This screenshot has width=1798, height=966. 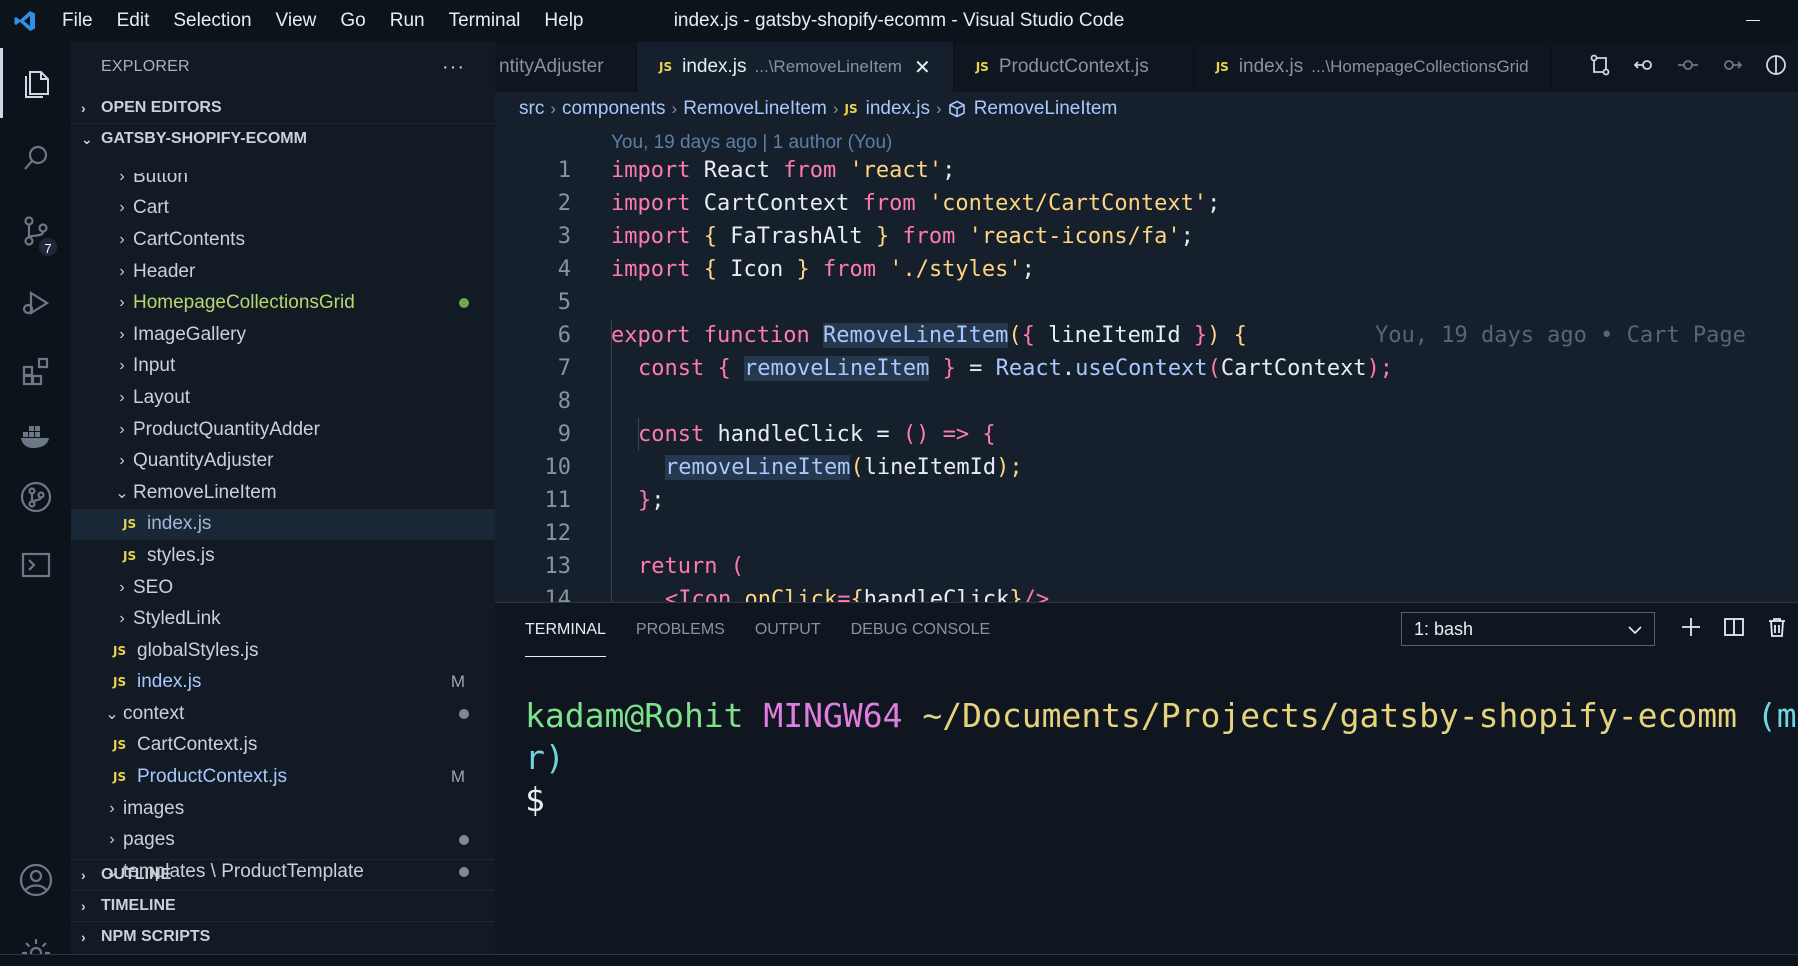 I want to click on folder-styledlink: › StyledLink, so click(x=283, y=619).